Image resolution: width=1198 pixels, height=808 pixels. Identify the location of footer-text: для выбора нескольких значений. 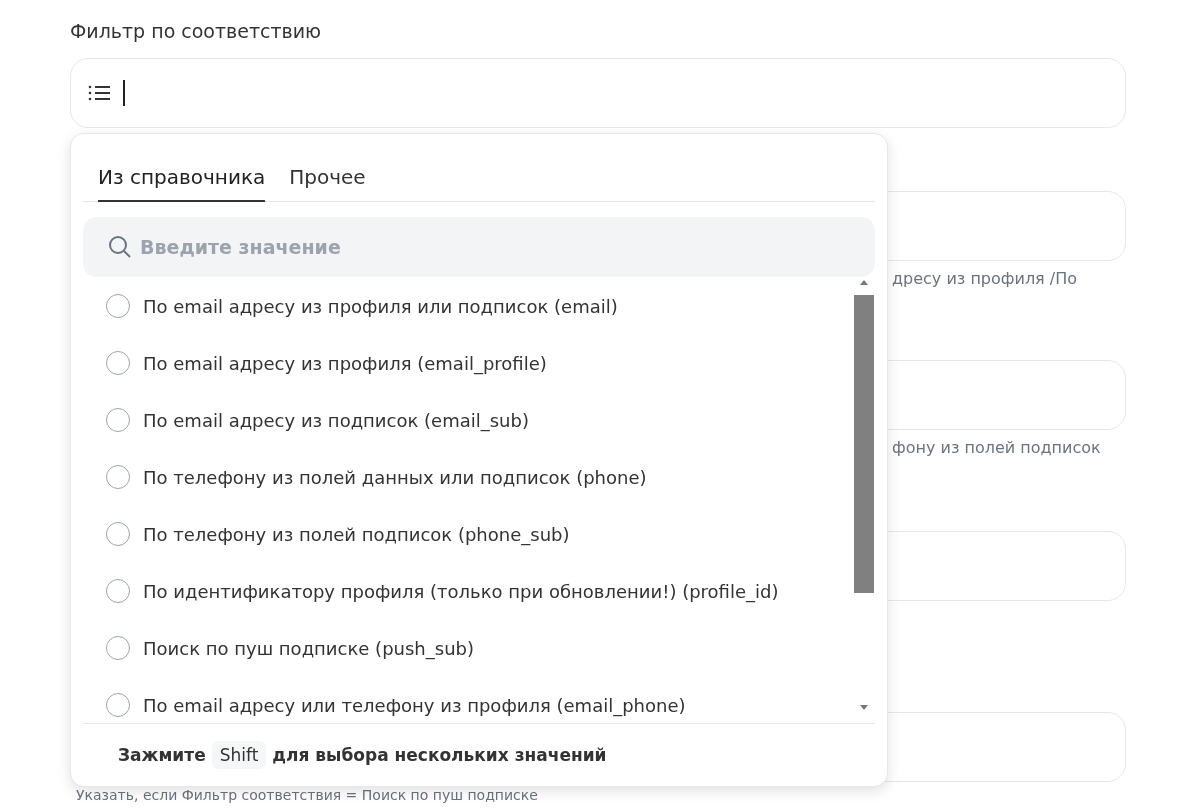
(439, 755).